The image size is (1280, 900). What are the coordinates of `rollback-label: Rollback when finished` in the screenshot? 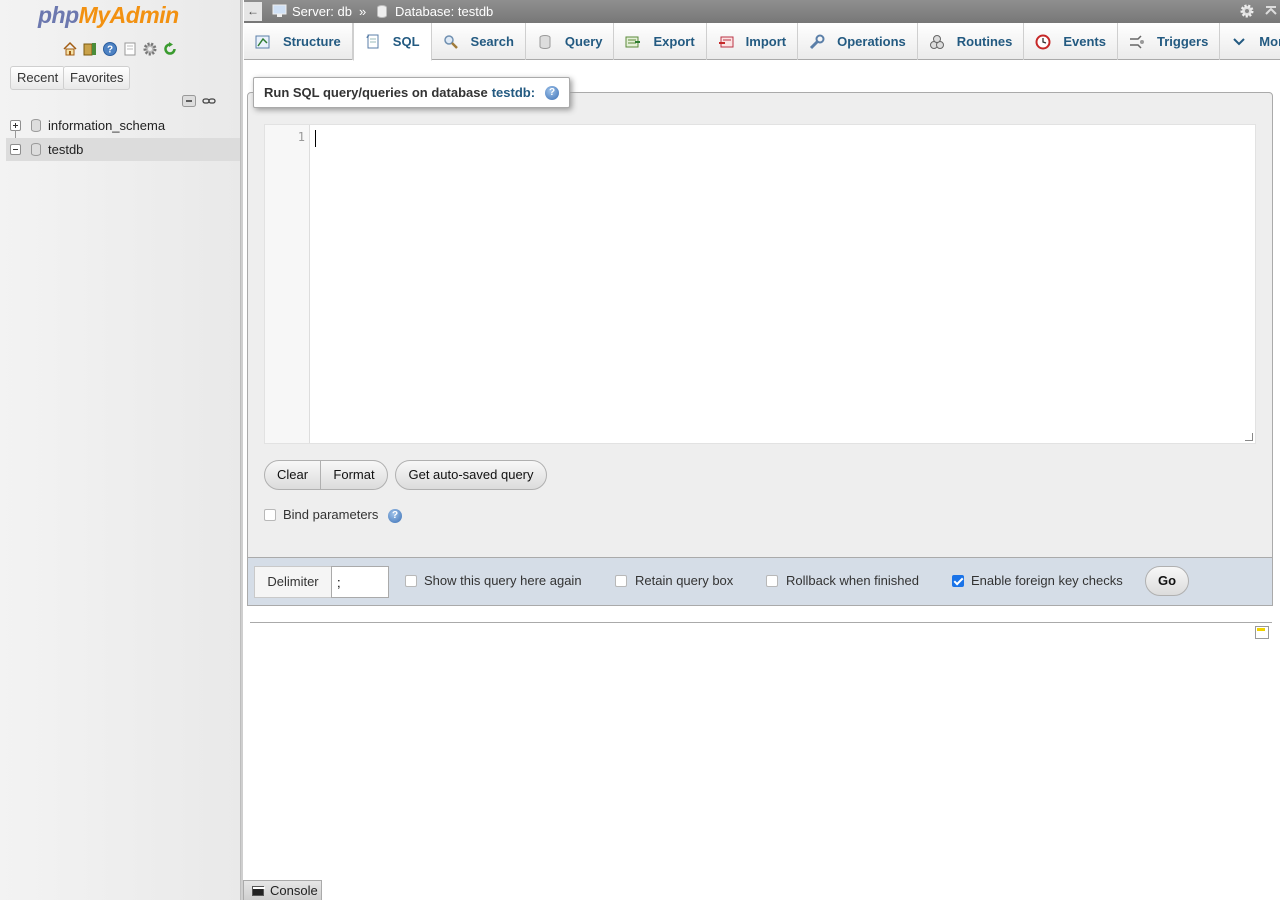 It's located at (852, 580).